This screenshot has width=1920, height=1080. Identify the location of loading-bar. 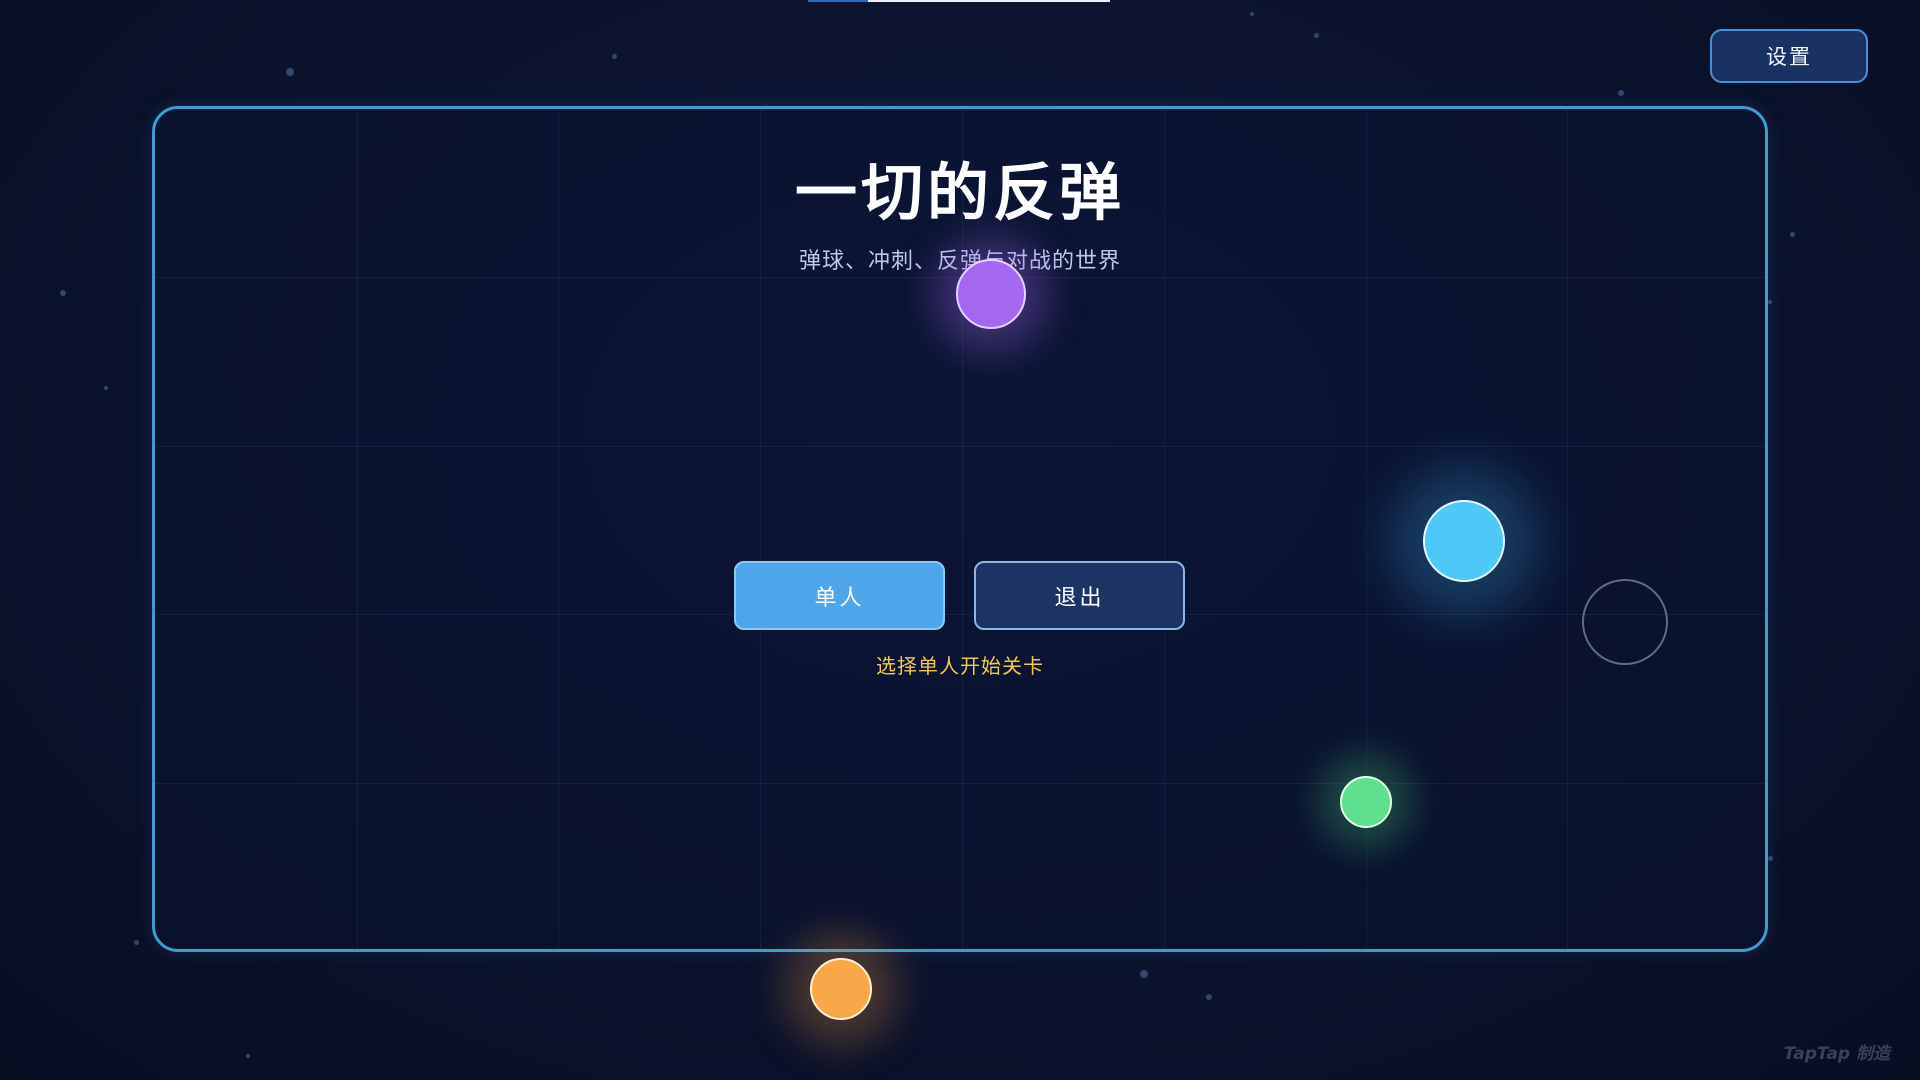
(959, 1).